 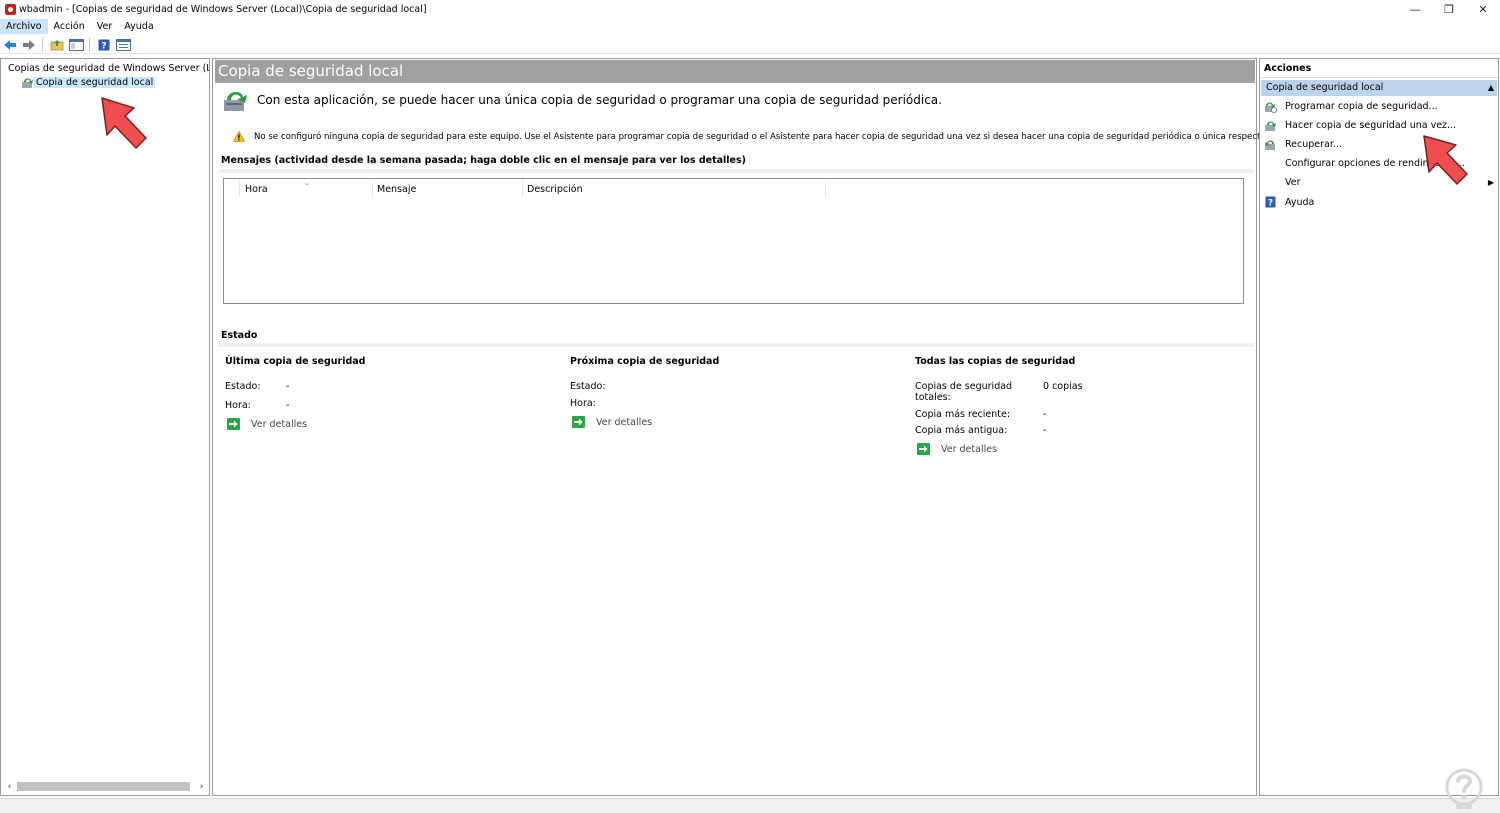 I want to click on next-backup-time: Hora:, so click(x=735, y=403).